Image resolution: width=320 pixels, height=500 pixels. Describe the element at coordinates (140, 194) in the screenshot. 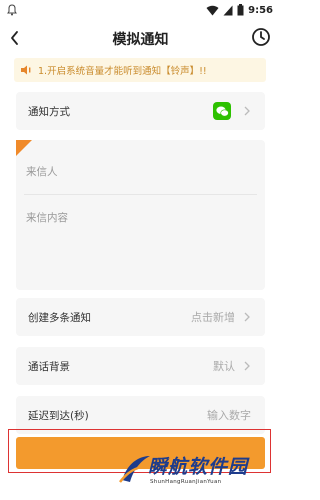

I see `divider` at that location.